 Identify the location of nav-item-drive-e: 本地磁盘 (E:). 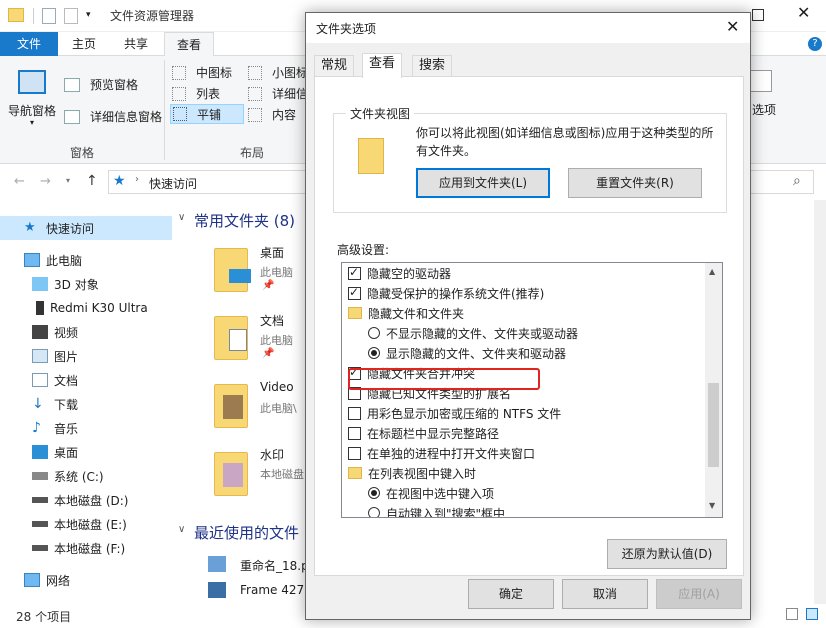
(86, 524).